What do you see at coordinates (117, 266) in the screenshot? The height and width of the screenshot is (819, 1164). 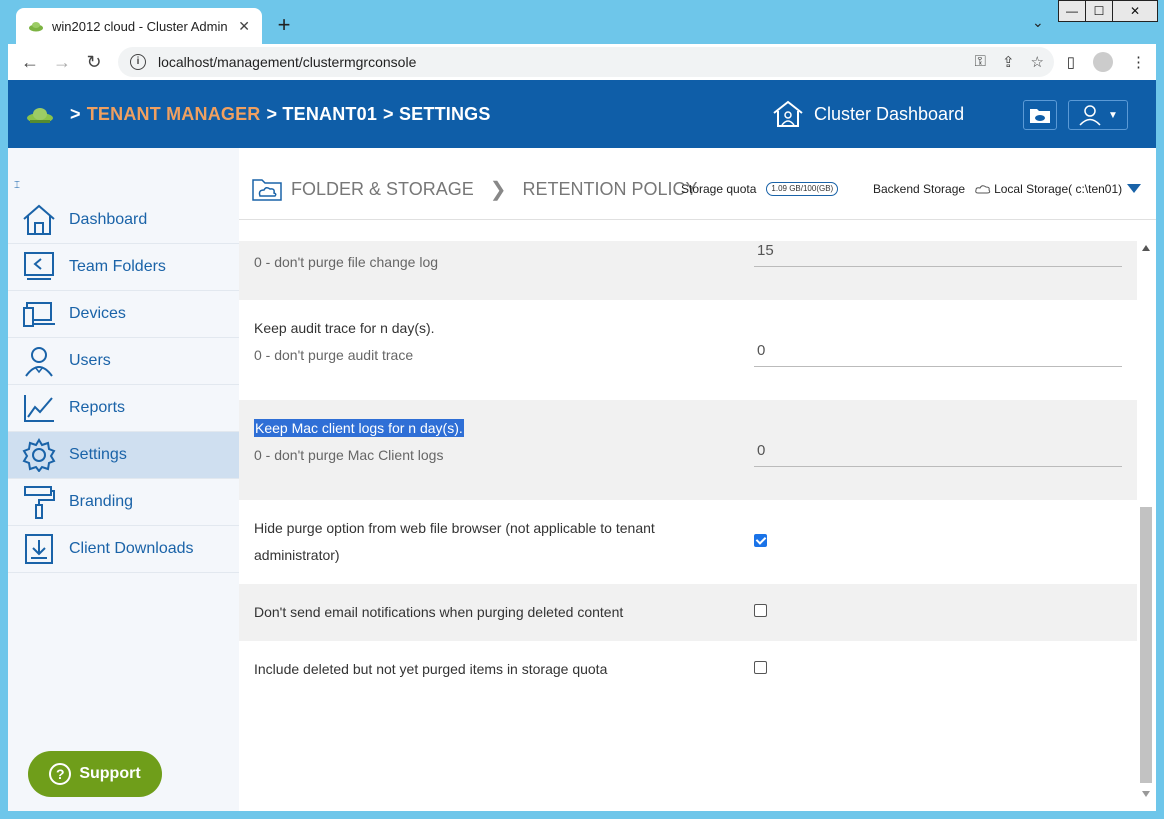 I see `sidebar-item-label: Team Folders` at bounding box center [117, 266].